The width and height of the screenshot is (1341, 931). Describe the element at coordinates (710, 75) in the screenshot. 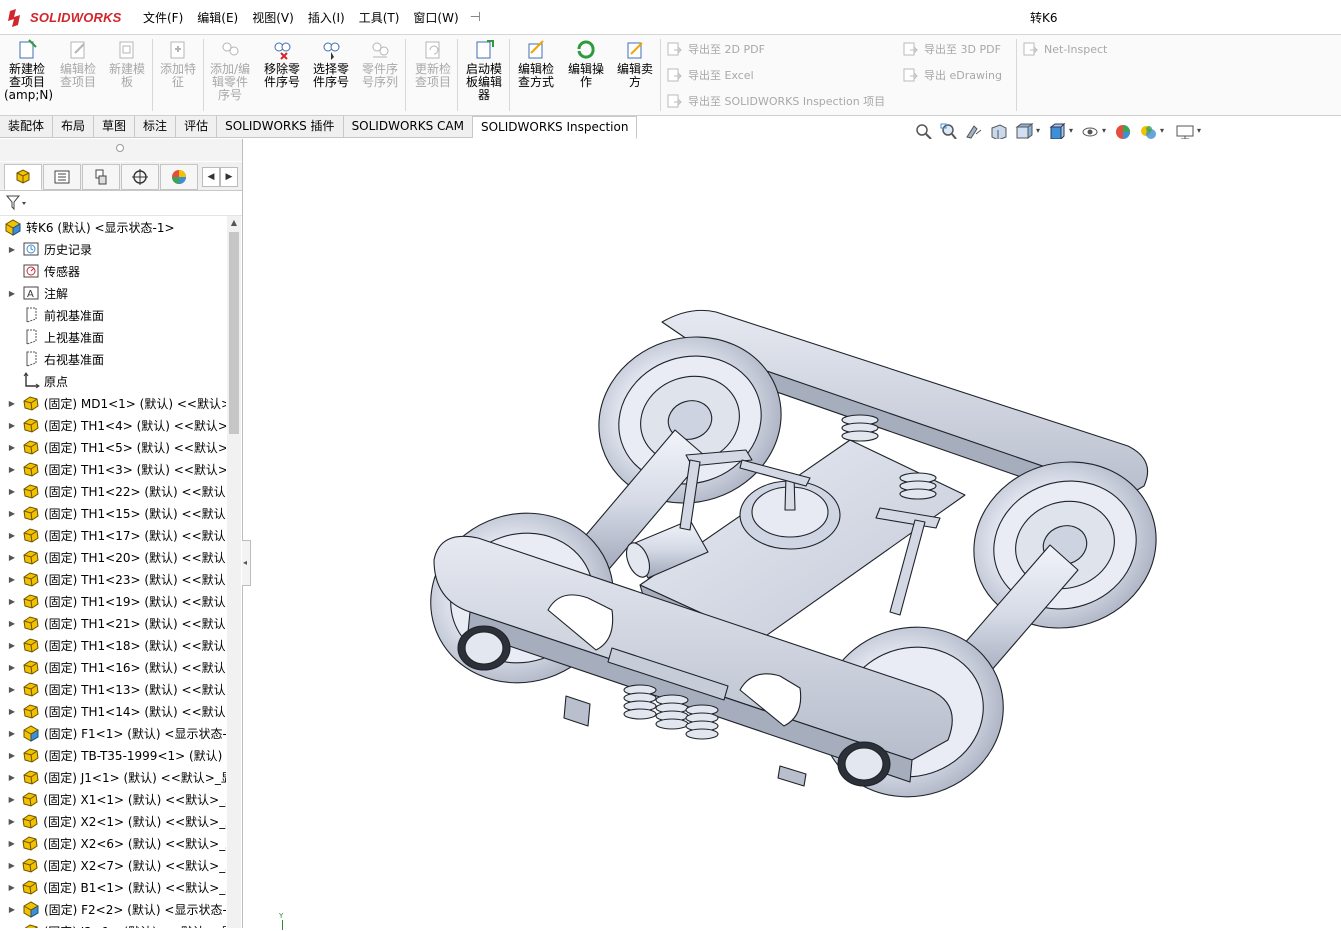

I see `ribbon-export-excel: 导出至 Excel` at that location.